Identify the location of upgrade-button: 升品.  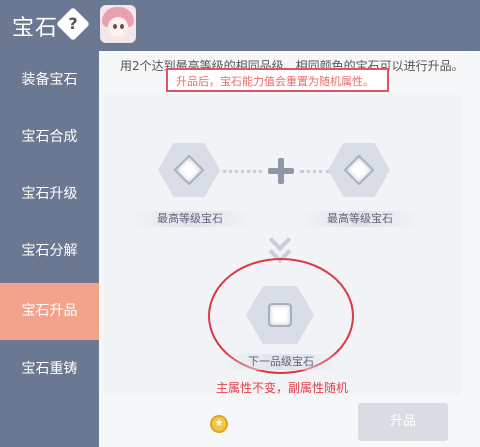
(403, 422).